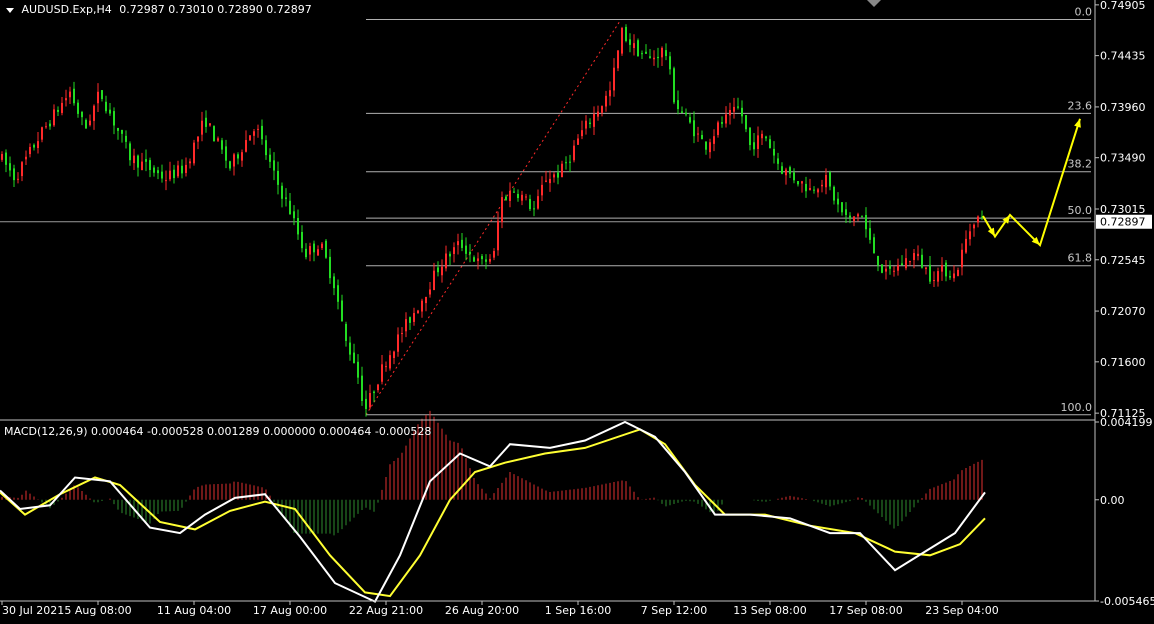 The width and height of the screenshot is (1154, 624). What do you see at coordinates (97, 610) in the screenshot?
I see `time-tick-label: 5 Aug 08:00` at bounding box center [97, 610].